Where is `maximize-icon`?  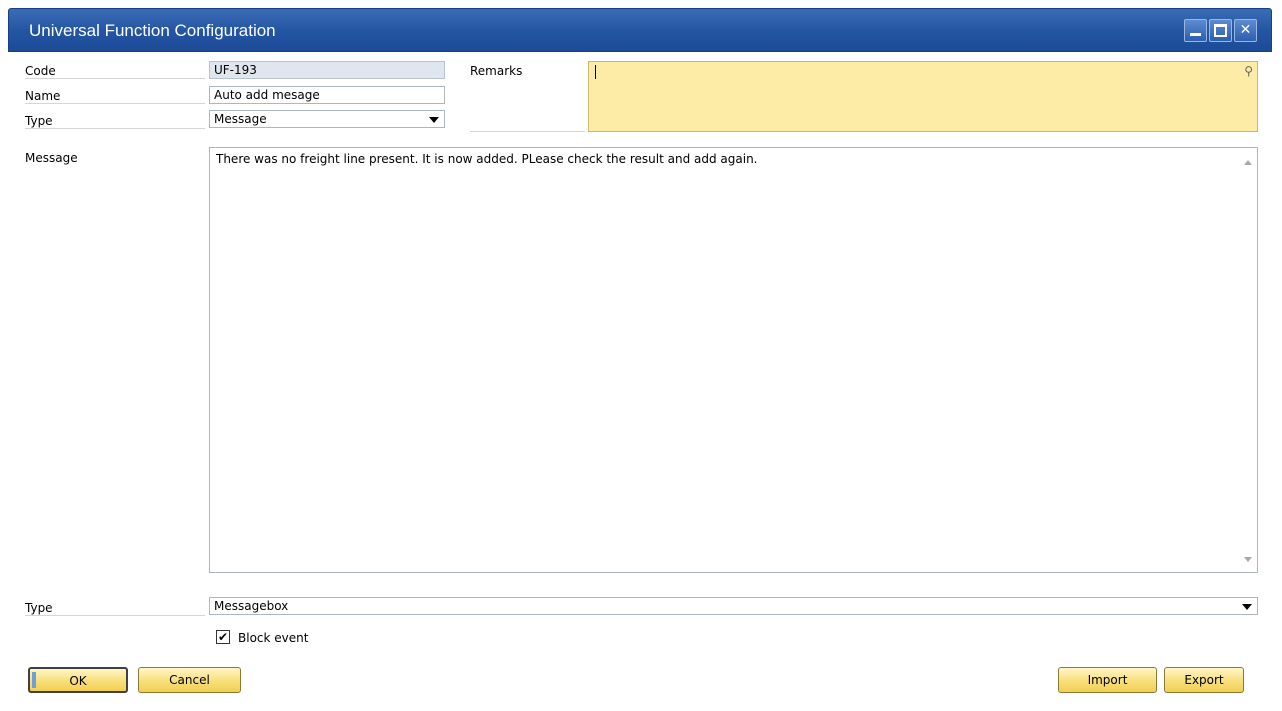 maximize-icon is located at coordinates (1220, 30).